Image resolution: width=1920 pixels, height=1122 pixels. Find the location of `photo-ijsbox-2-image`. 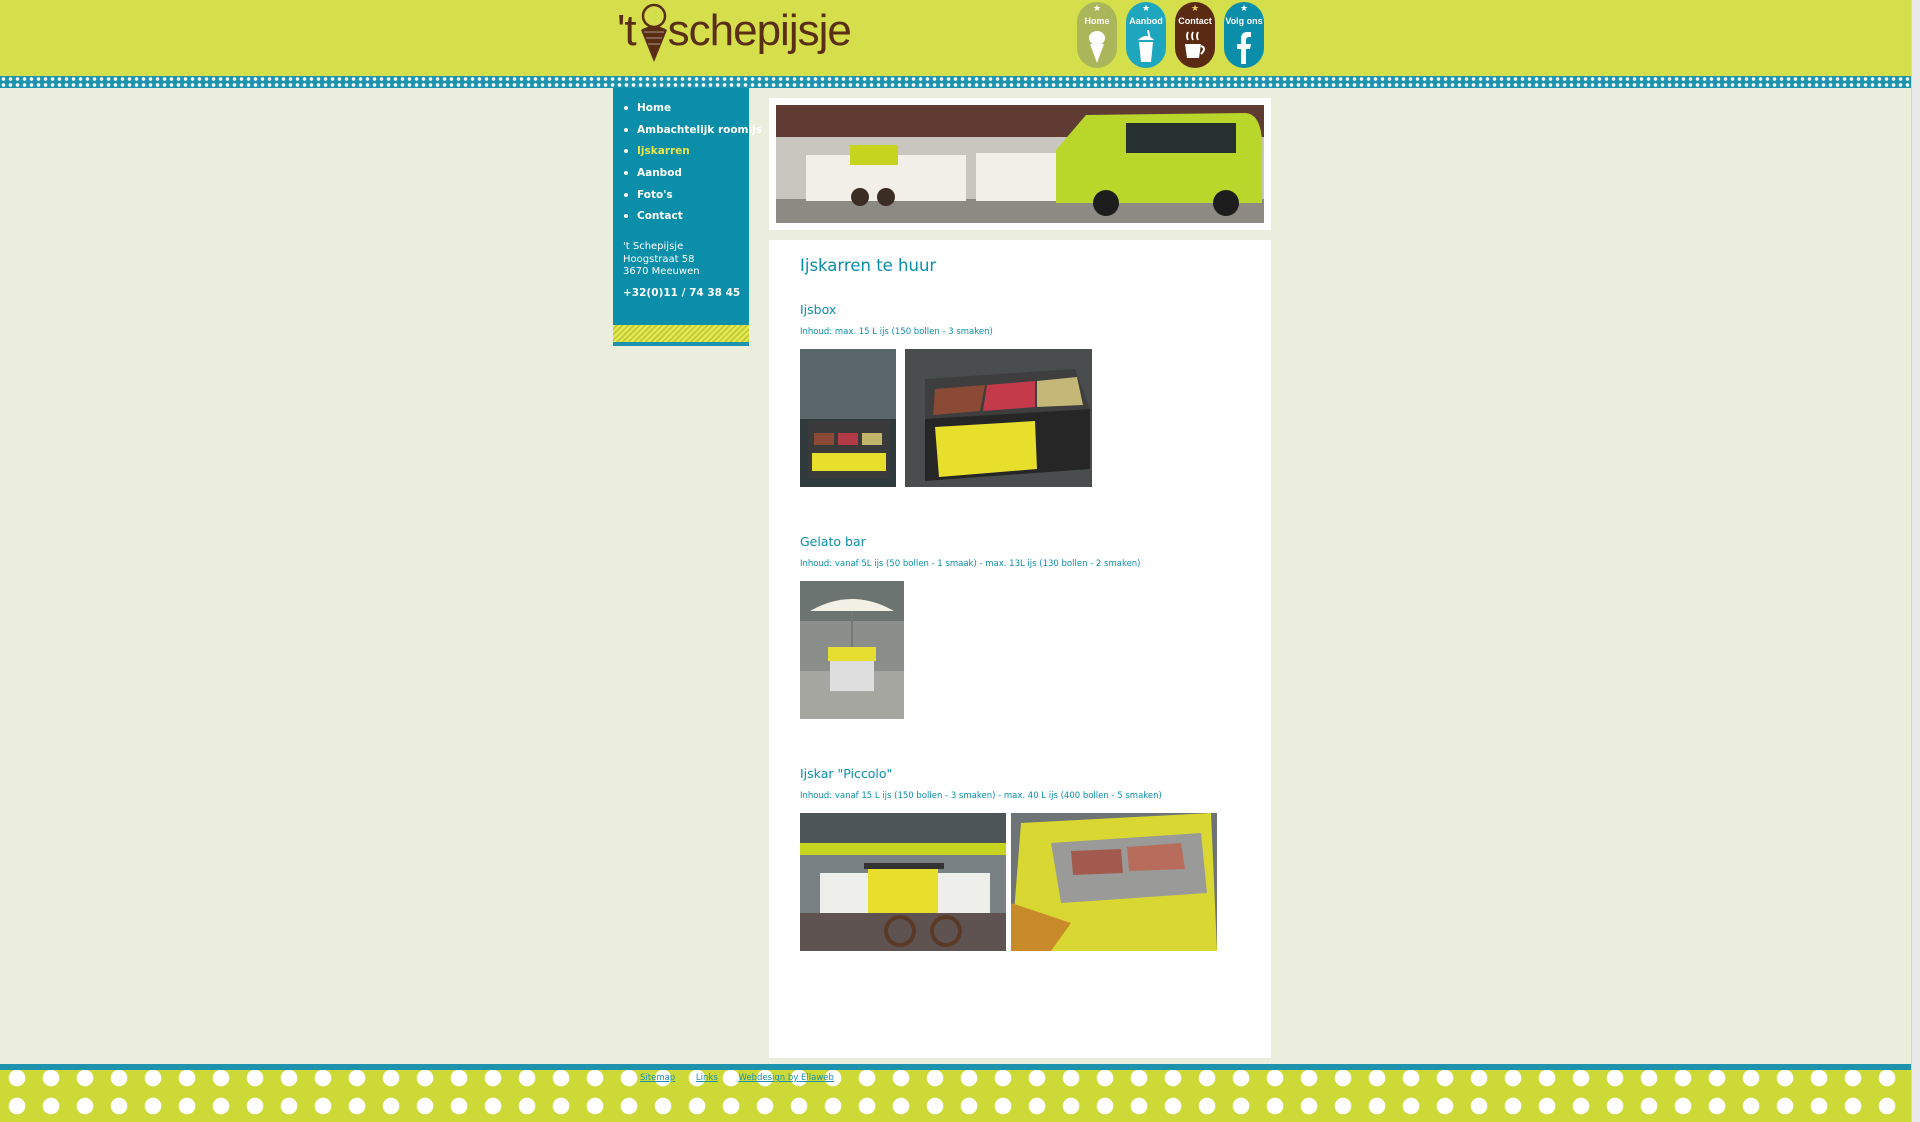

photo-ijsbox-2-image is located at coordinates (998, 418).